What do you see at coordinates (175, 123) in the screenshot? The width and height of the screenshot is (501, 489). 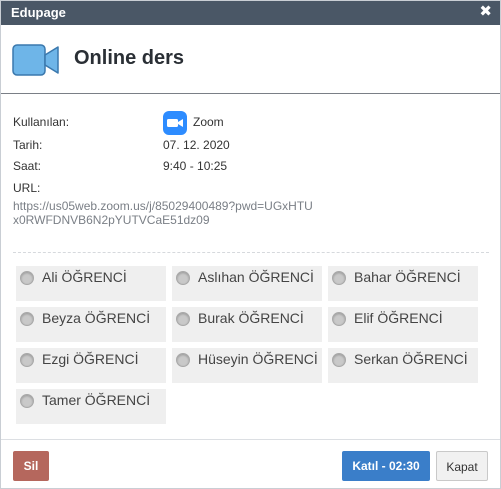 I see `zoom-icon` at bounding box center [175, 123].